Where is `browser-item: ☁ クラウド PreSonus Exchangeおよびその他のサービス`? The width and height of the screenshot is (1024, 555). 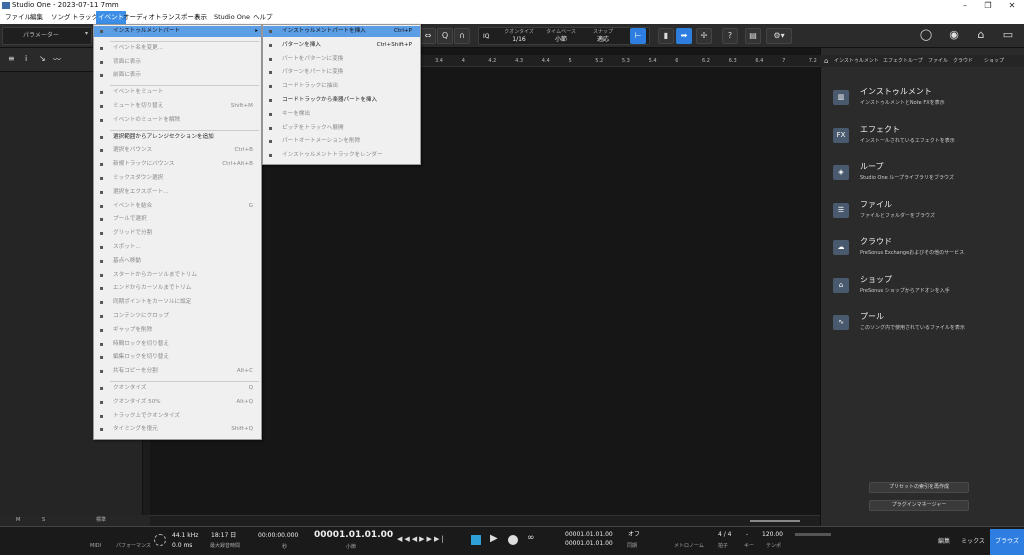 browser-item: ☁ クラウド PreSonus Exchangeおよびその他のサービス is located at coordinates (924, 249).